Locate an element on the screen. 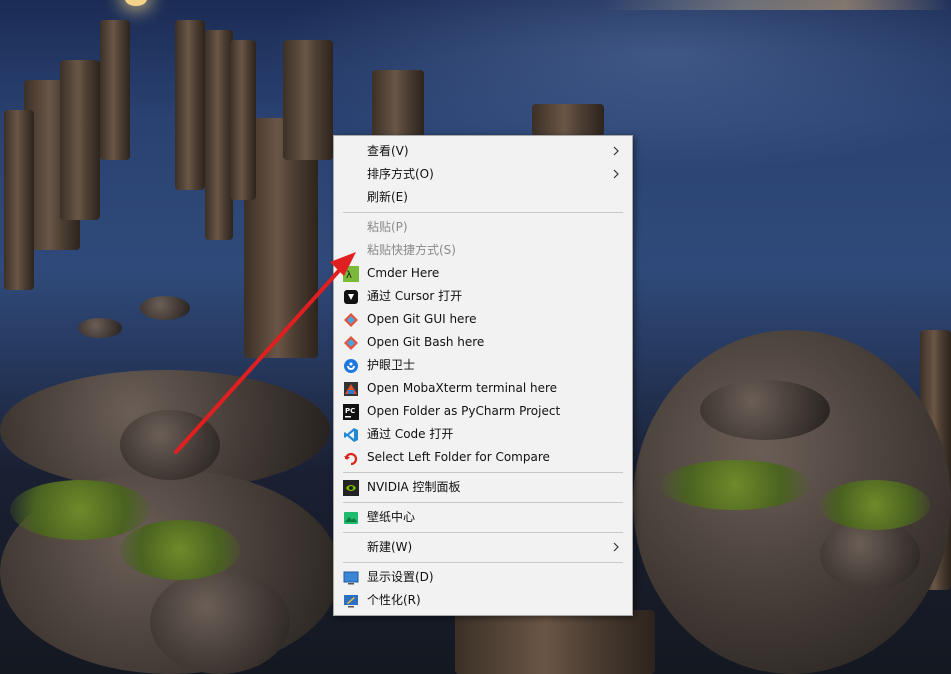 The width and height of the screenshot is (951, 674). menu-item-label: 粘贴(P) is located at coordinates (387, 227).